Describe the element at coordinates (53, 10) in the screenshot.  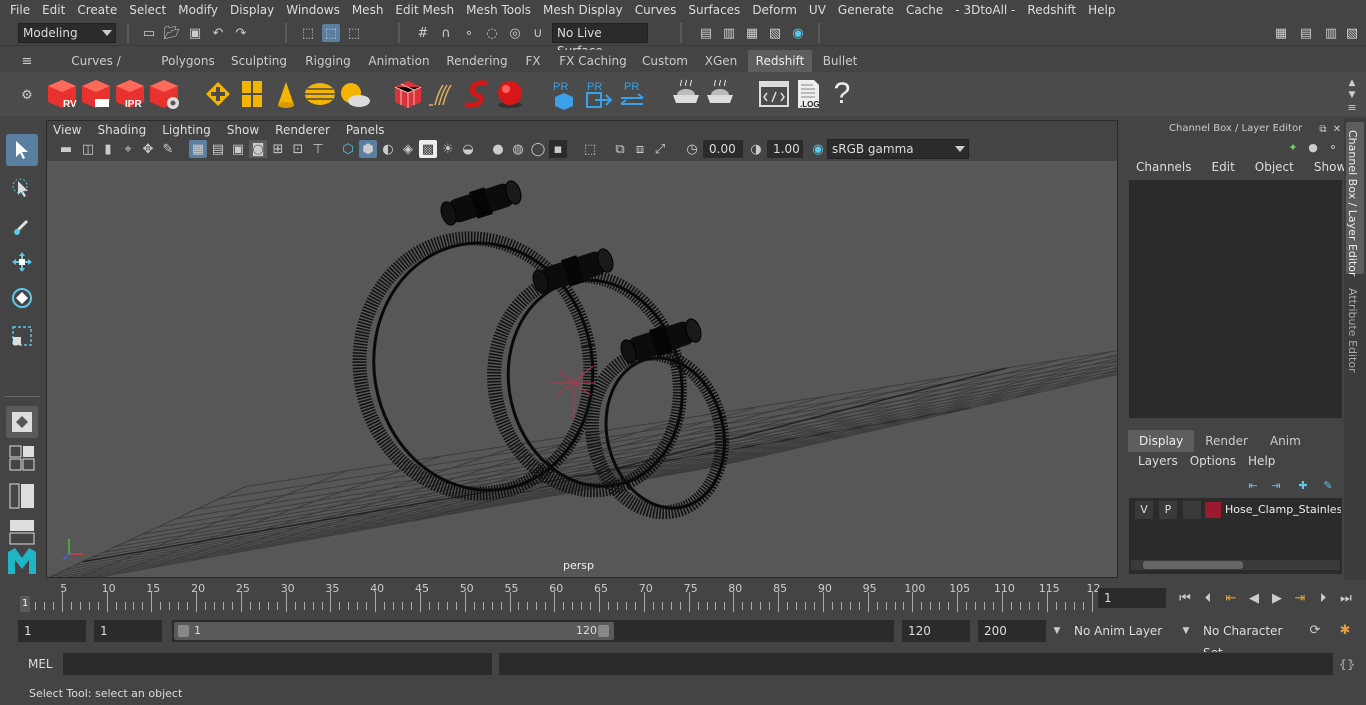
I see `menu-edit: Edit` at that location.